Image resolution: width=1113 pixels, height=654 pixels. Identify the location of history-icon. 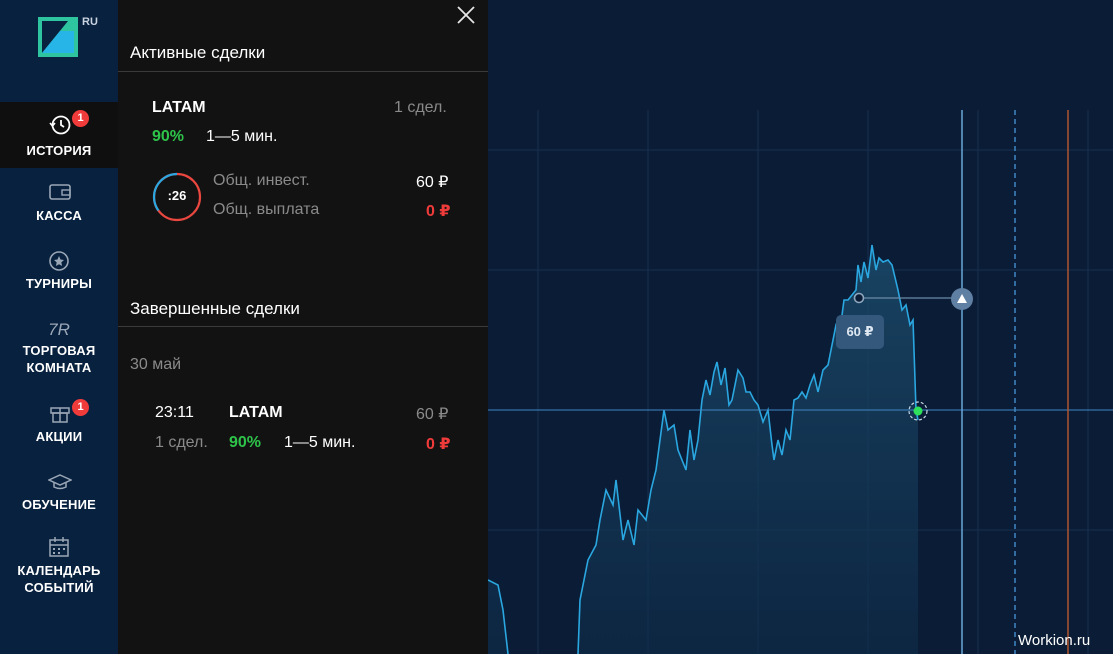
(59, 126).